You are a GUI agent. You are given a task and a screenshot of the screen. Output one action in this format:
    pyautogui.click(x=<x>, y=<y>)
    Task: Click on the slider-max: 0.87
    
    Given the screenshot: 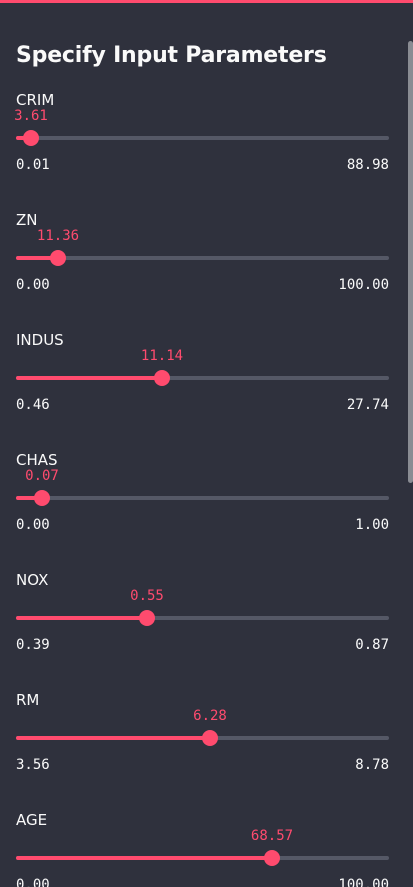 What is the action you would take?
    pyautogui.click(x=372, y=645)
    